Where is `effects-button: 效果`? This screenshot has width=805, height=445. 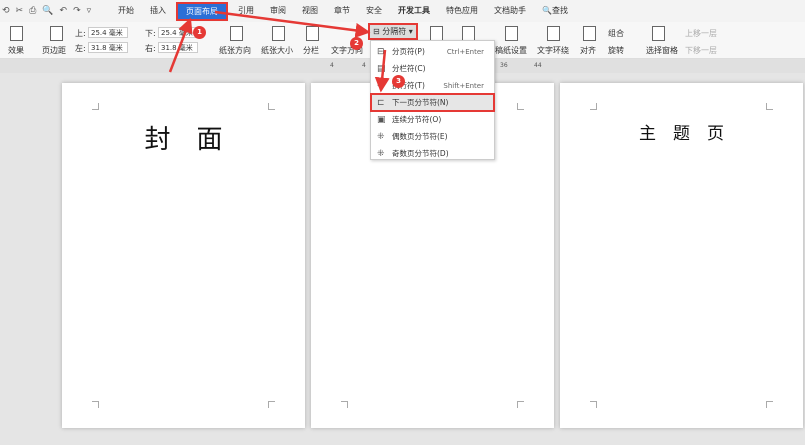 effects-button: 效果 is located at coordinates (16, 50).